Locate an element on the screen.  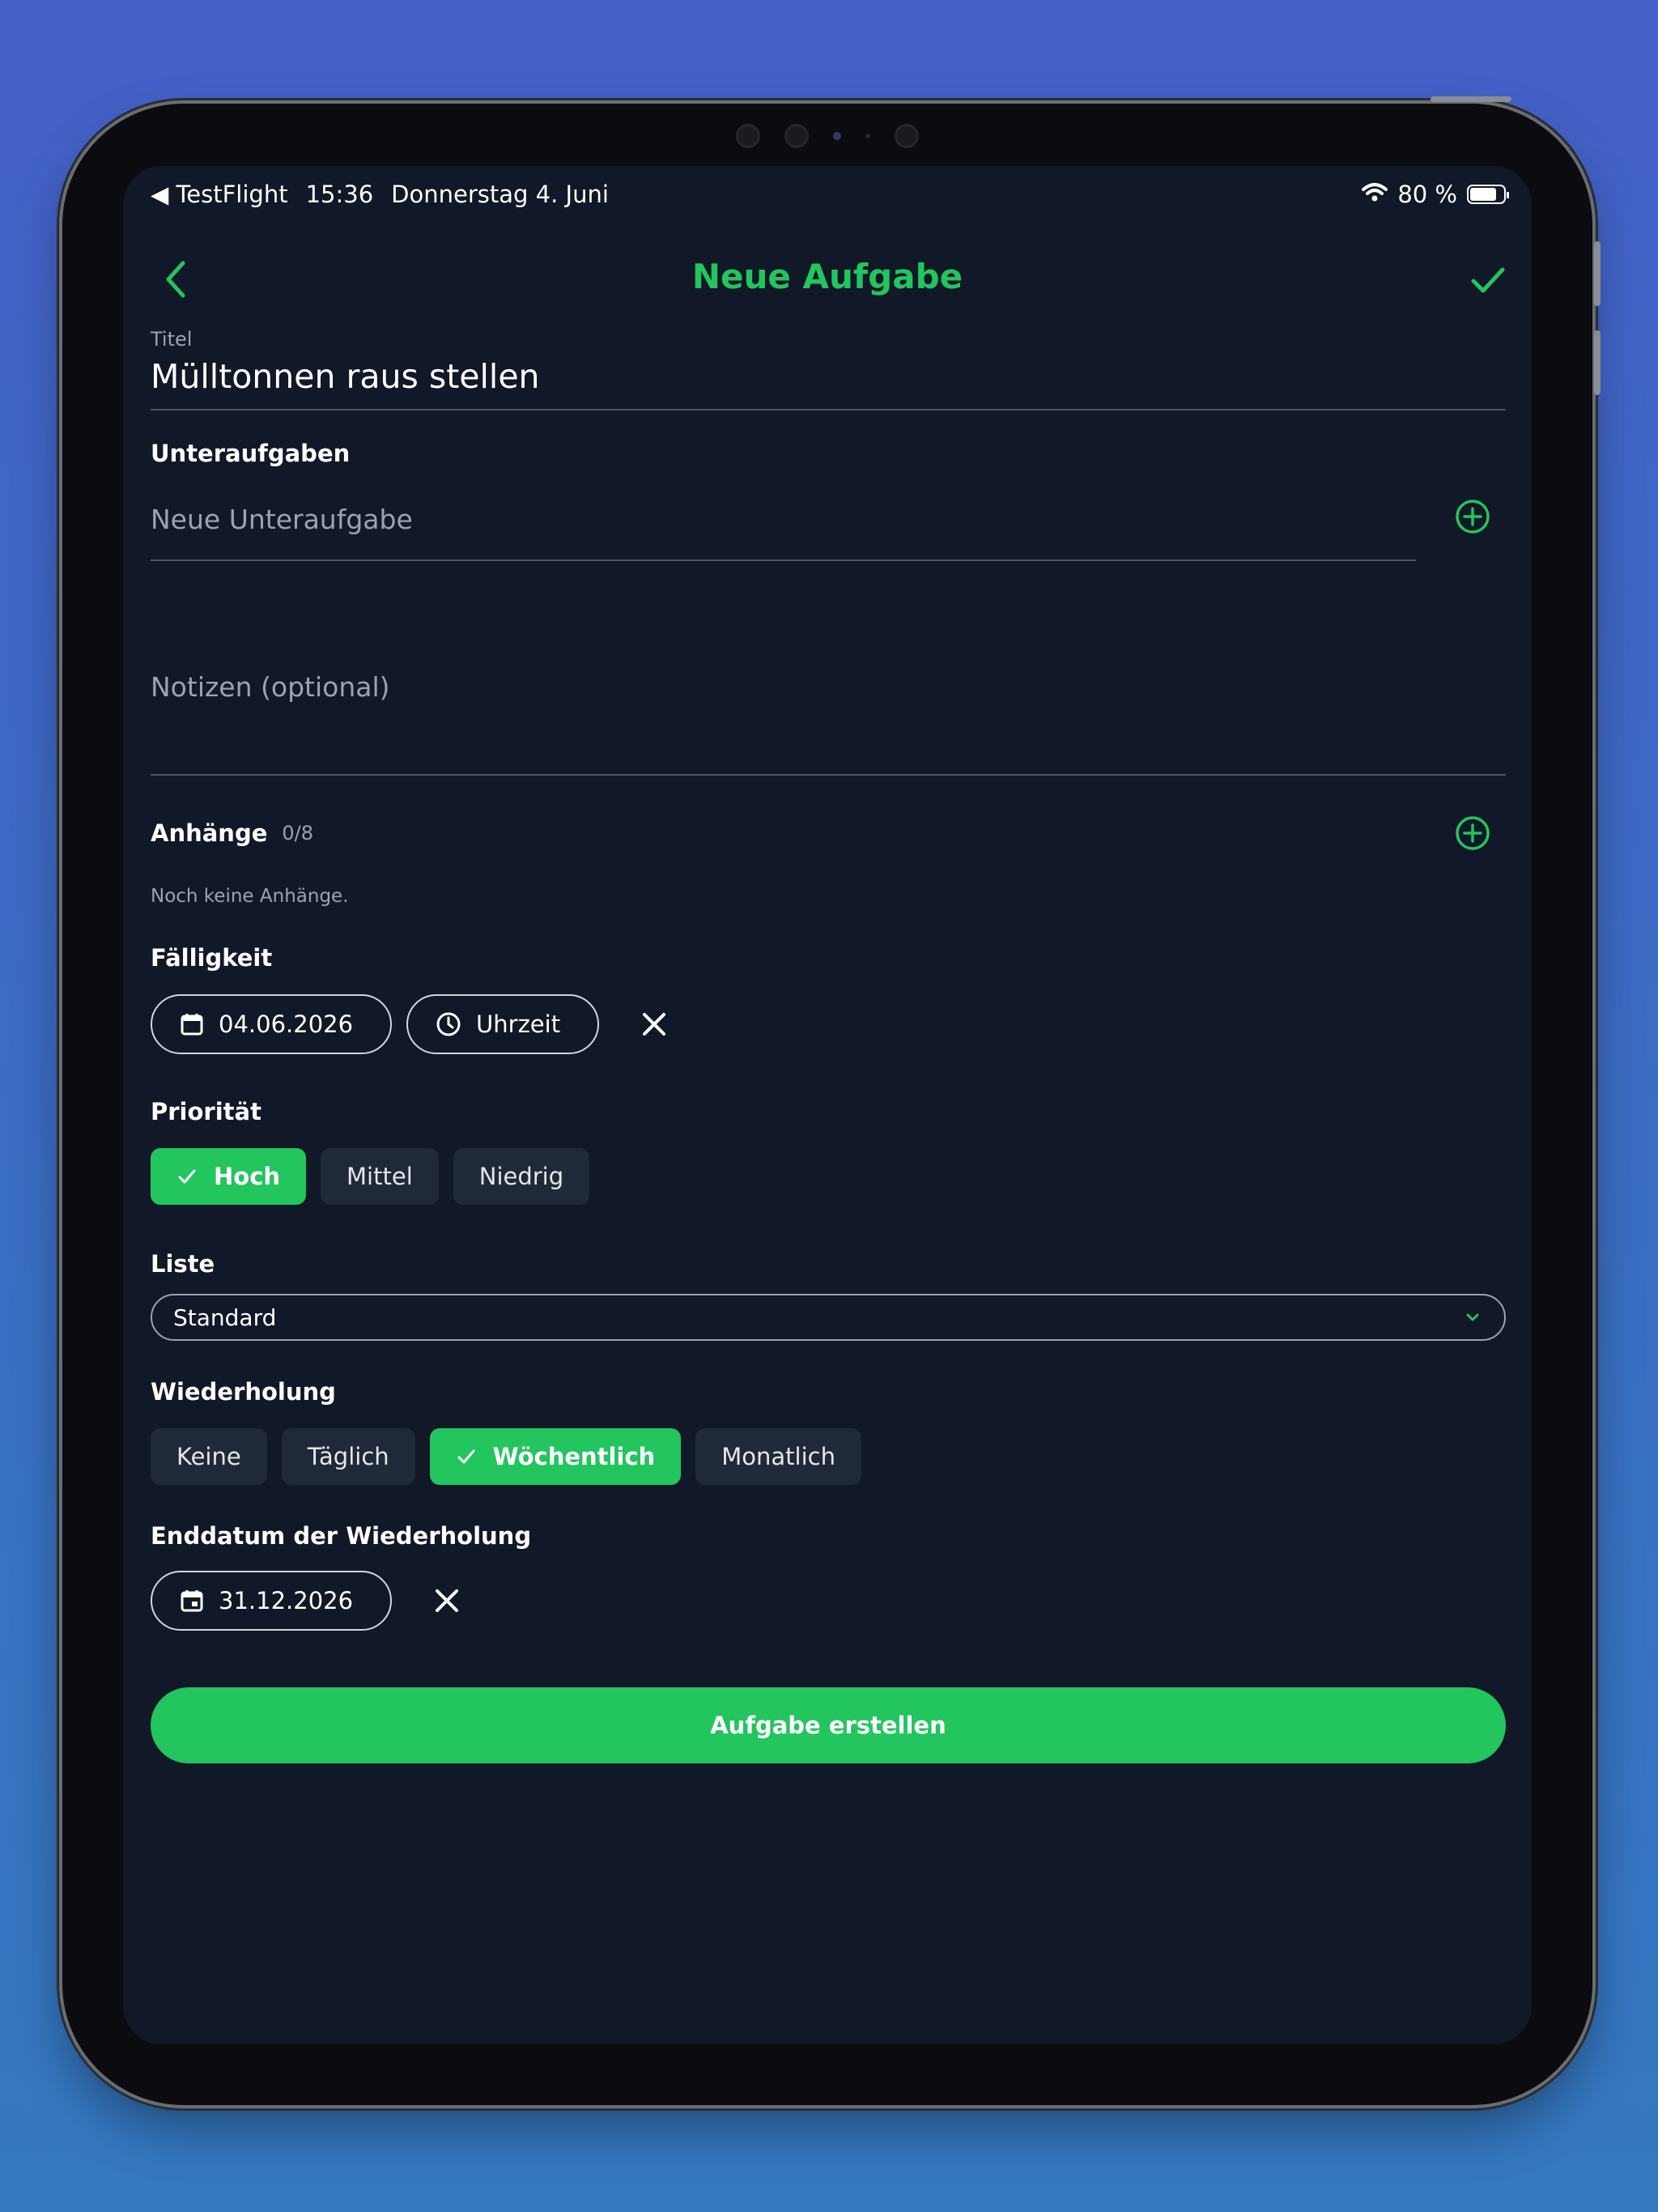
status-date: Donnerstag 4. Juni is located at coordinates (500, 195).